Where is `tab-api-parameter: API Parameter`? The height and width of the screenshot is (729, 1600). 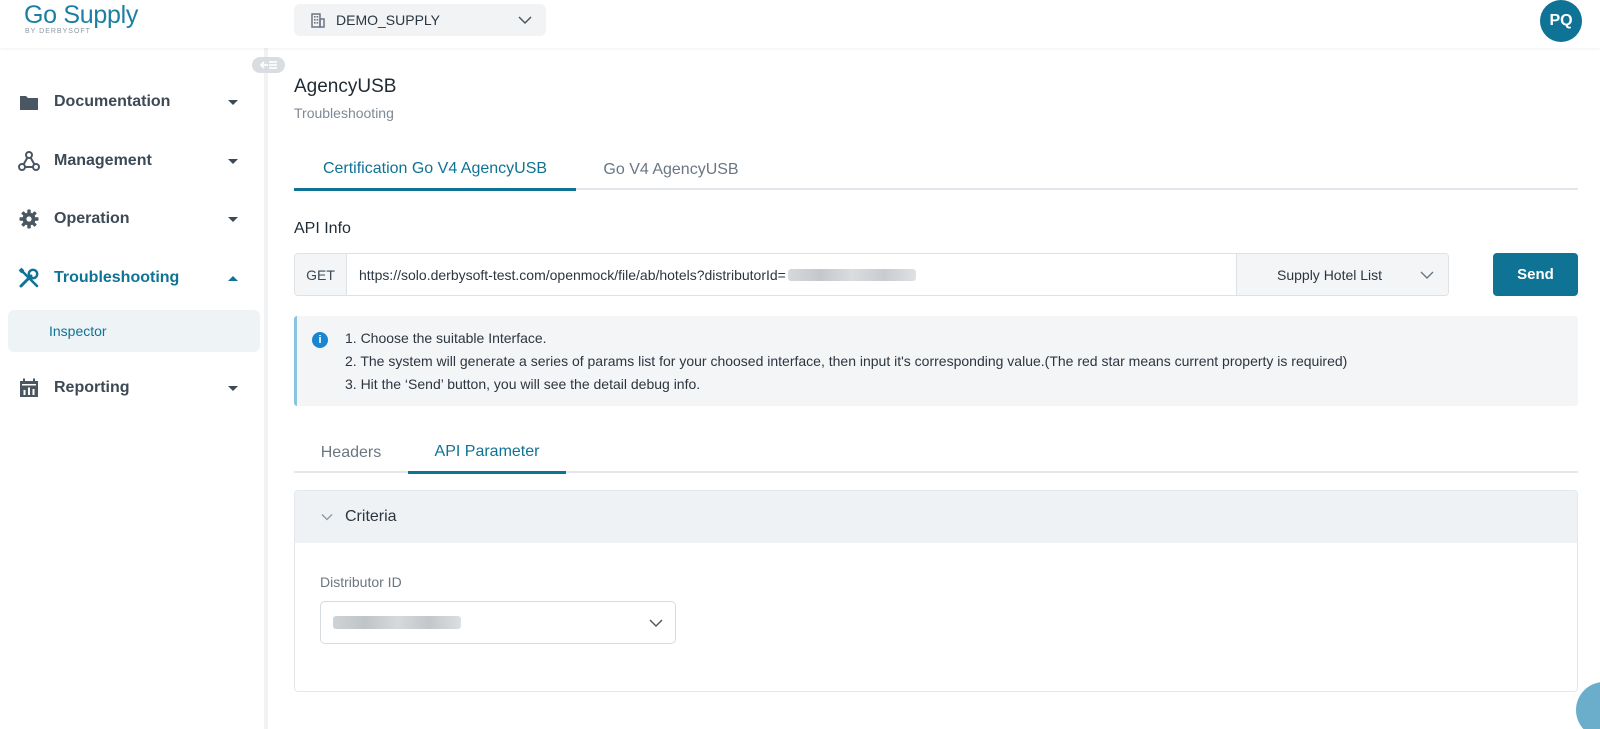 tab-api-parameter: API Parameter is located at coordinates (487, 453).